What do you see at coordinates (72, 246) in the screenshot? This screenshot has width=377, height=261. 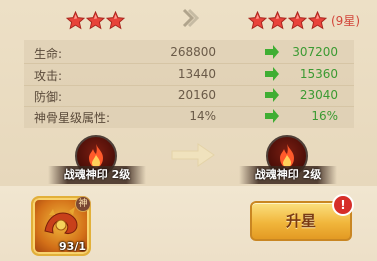 I see `material-count: 93/1` at bounding box center [72, 246].